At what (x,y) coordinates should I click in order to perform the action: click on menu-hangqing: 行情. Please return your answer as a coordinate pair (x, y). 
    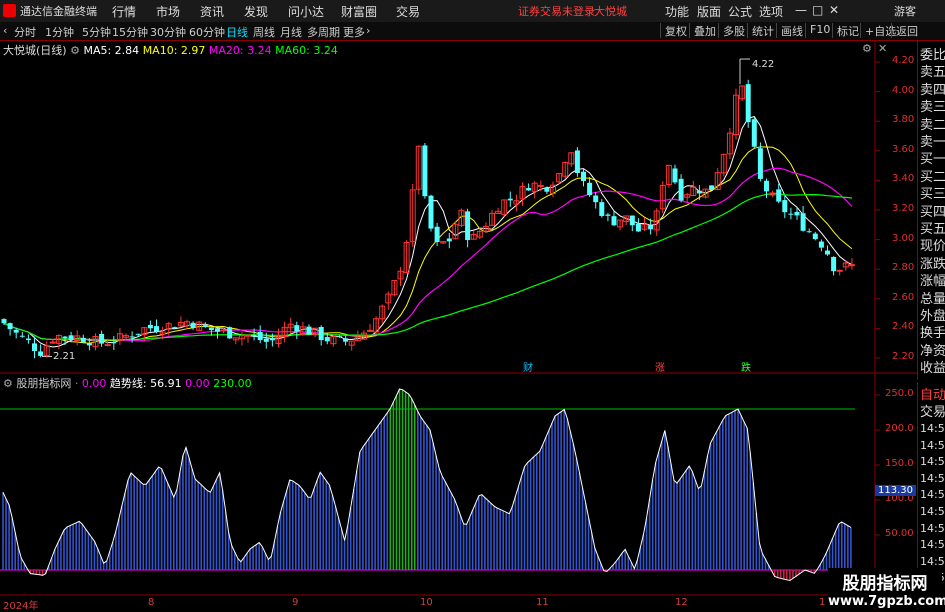
    Looking at the image, I should click on (124, 11).